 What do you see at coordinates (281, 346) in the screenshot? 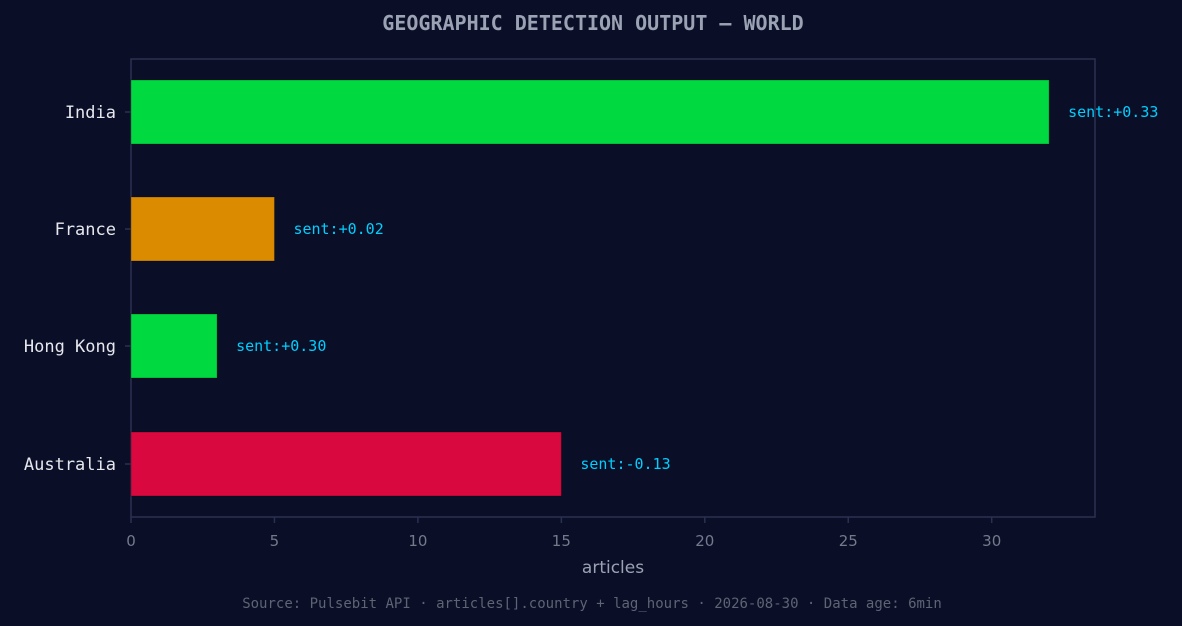
I see `bar-value-label-hong-kong: sent:+0.30` at bounding box center [281, 346].